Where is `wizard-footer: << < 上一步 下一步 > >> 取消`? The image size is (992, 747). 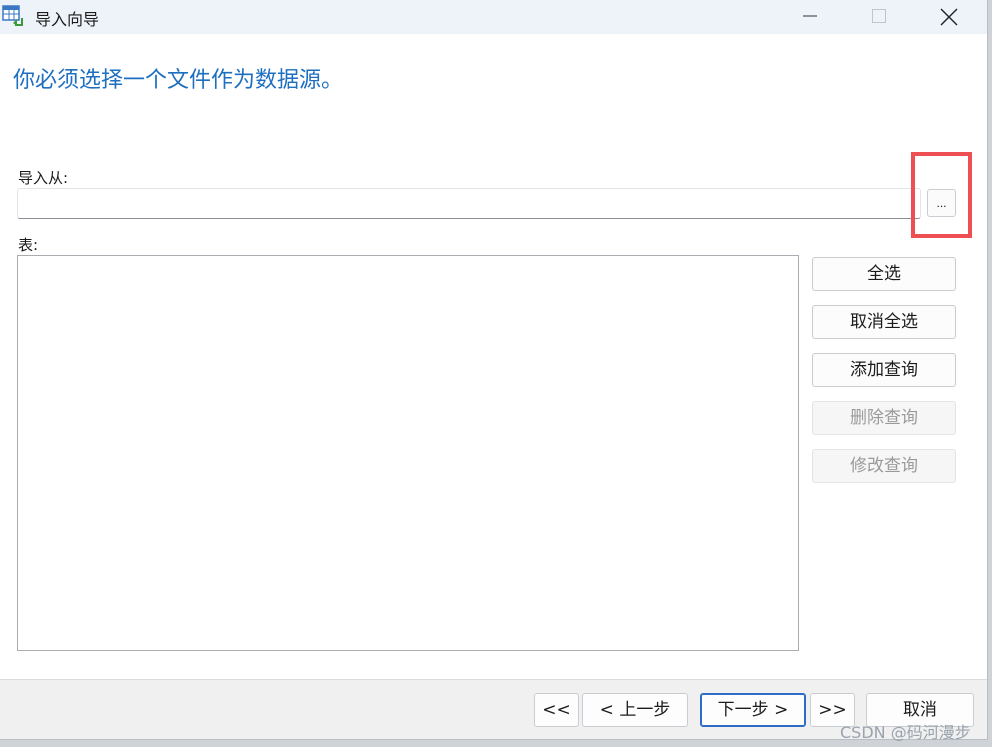
wizard-footer: << < 上一步 下一步 > >> 取消 is located at coordinates (493, 709).